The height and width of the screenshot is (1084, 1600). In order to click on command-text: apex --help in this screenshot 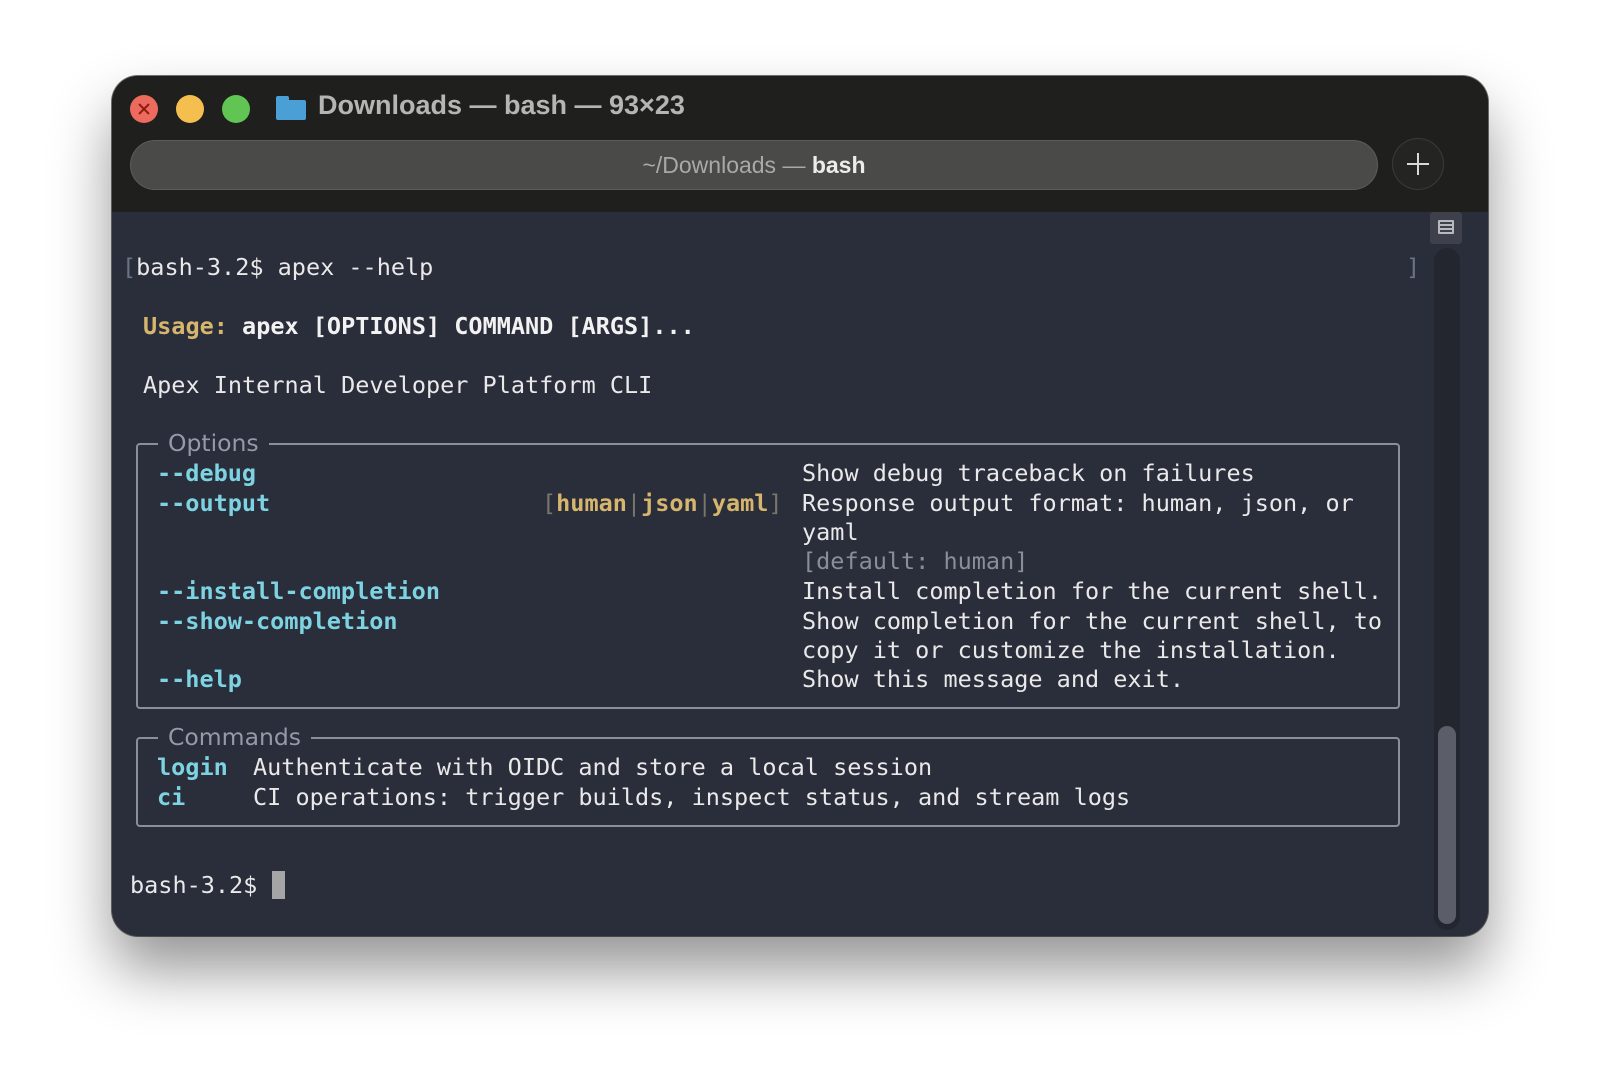, I will do `click(355, 267)`.